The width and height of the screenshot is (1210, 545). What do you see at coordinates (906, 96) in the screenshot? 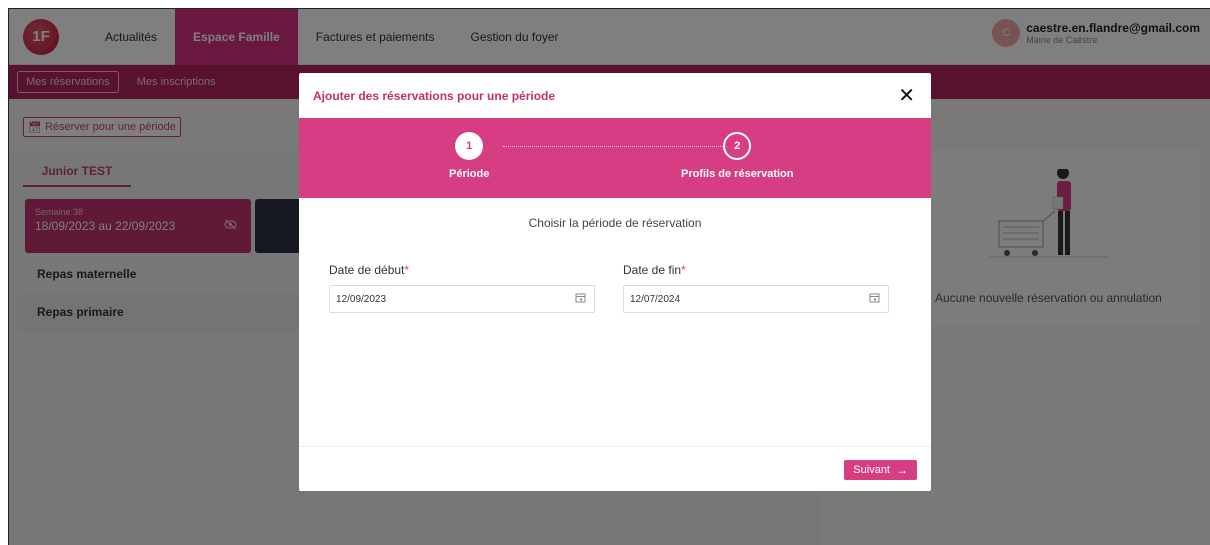
I see `close-icon: ✕` at bounding box center [906, 96].